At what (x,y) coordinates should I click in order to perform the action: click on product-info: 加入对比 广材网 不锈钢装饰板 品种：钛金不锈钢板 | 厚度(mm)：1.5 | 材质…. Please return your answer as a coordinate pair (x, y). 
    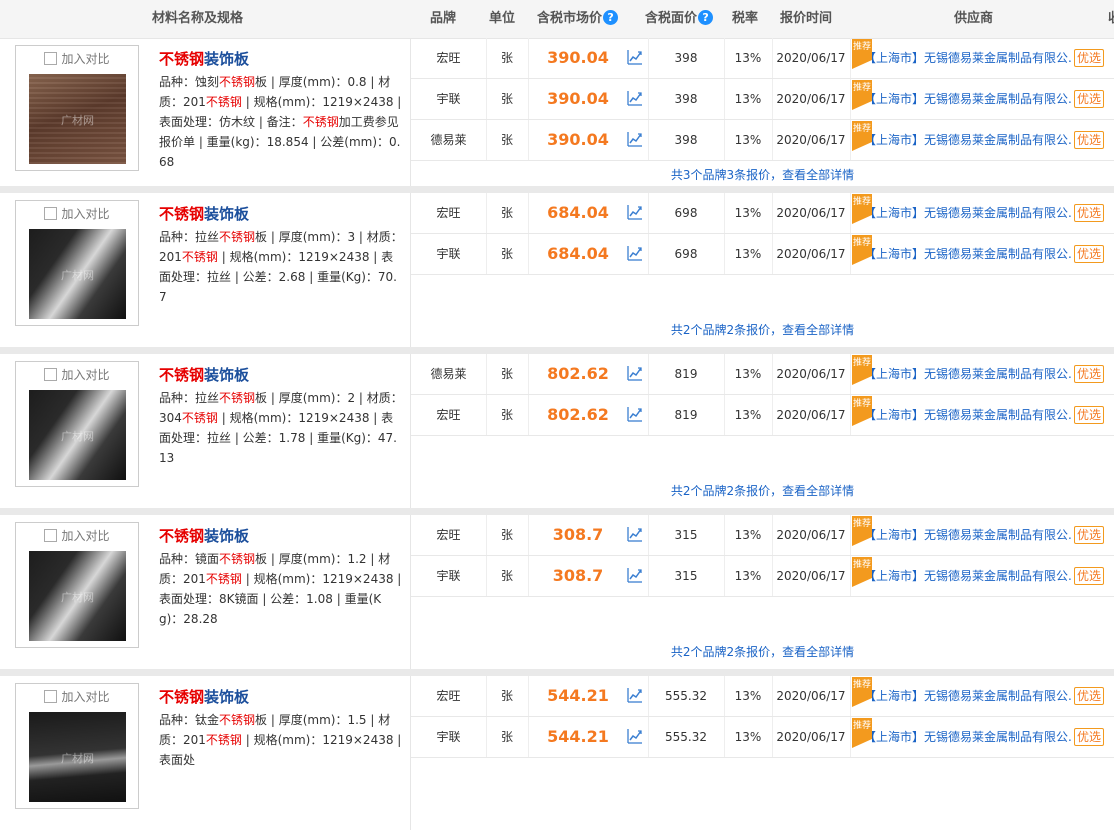
    Looking at the image, I should click on (205, 753).